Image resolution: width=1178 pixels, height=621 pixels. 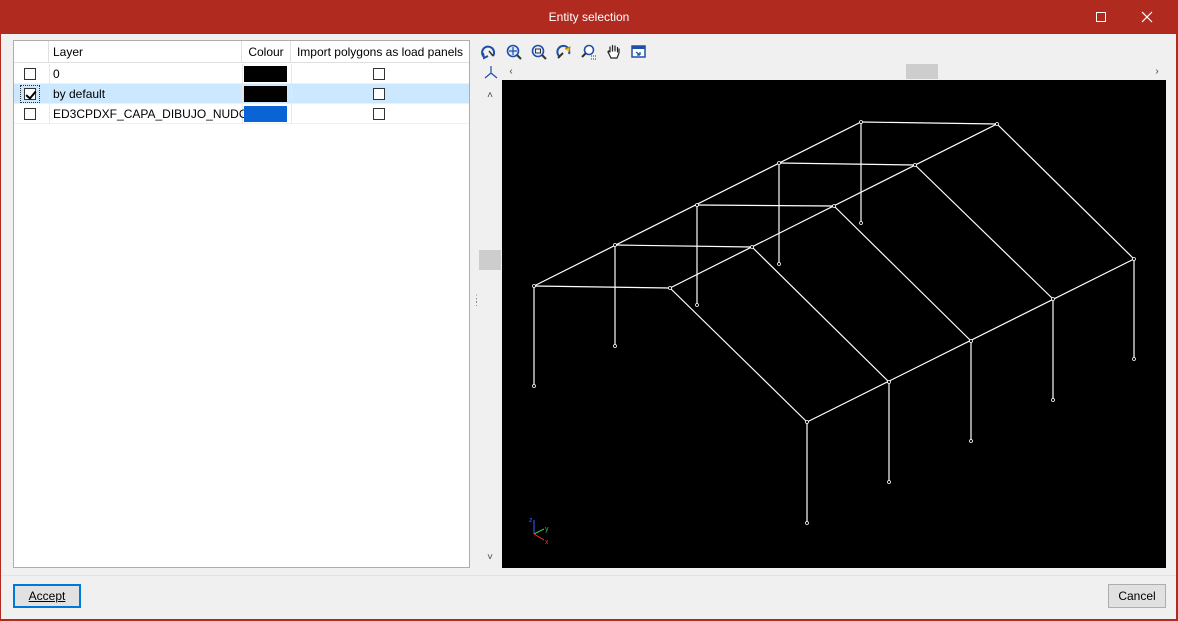 I want to click on vertical-scrollbar: ˄ ˅, so click(x=490, y=324).